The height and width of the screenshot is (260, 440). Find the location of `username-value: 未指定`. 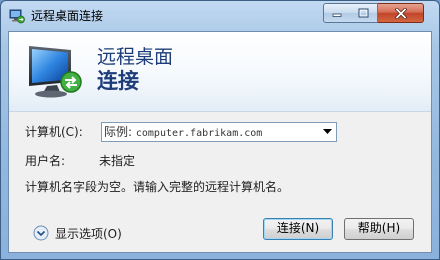

username-value: 未指定 is located at coordinates (117, 161).